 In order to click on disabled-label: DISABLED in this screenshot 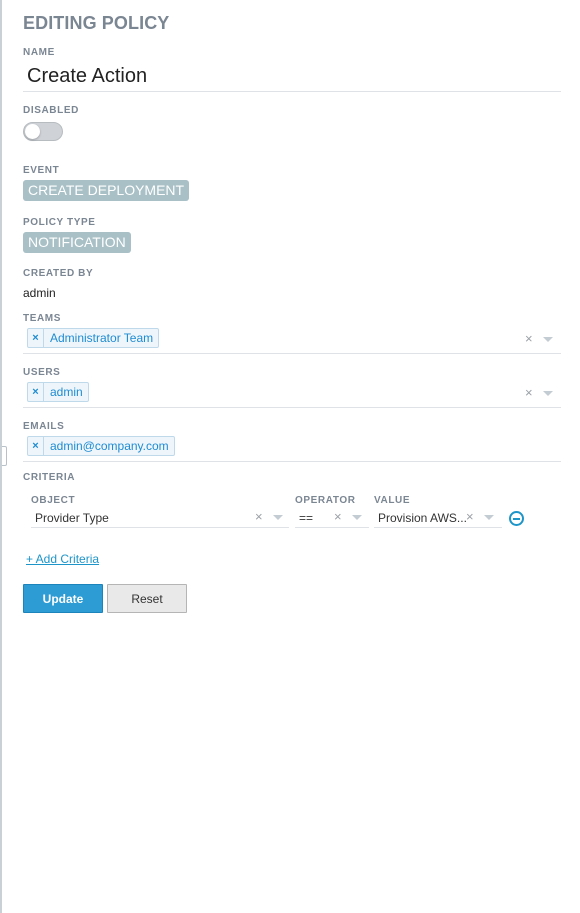, I will do `click(51, 110)`.